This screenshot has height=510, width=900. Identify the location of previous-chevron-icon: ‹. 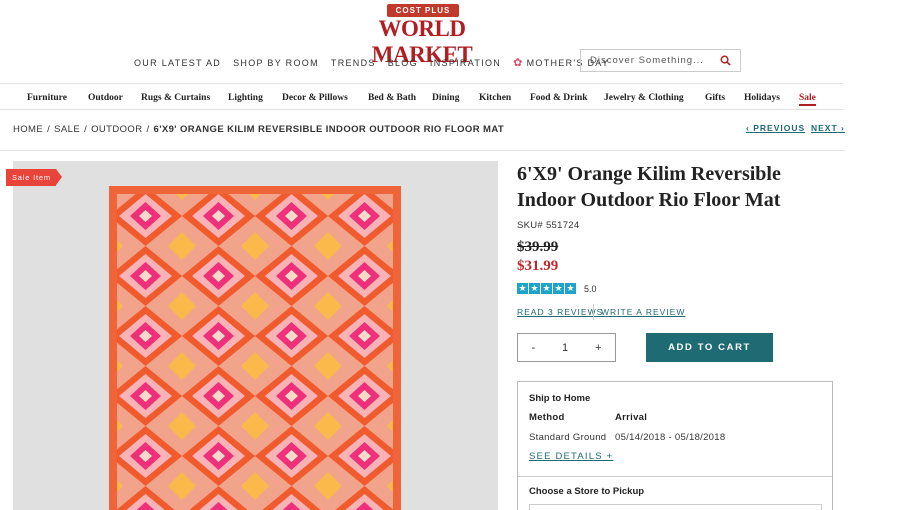
(748, 128).